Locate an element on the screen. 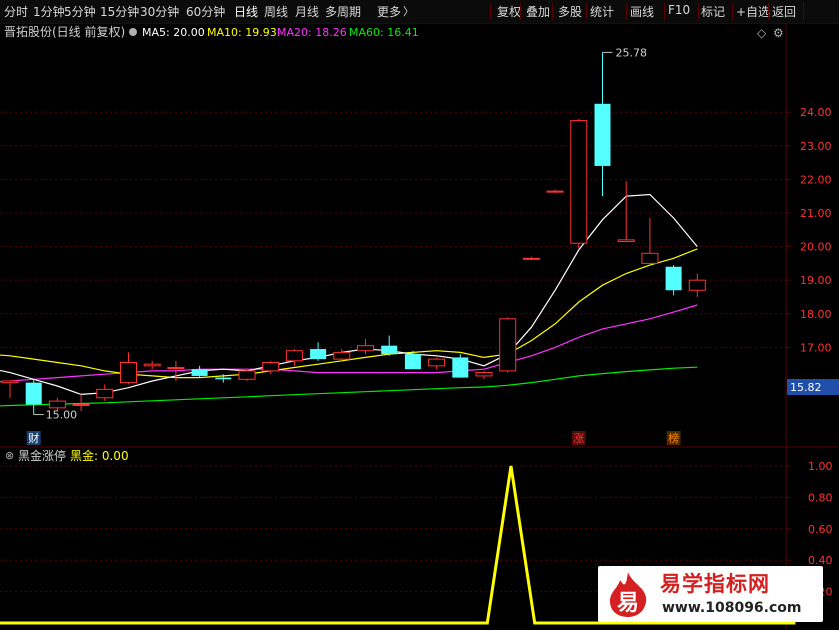 The image size is (839, 630). toolbar-action-8: 返回 is located at coordinates (784, 11).